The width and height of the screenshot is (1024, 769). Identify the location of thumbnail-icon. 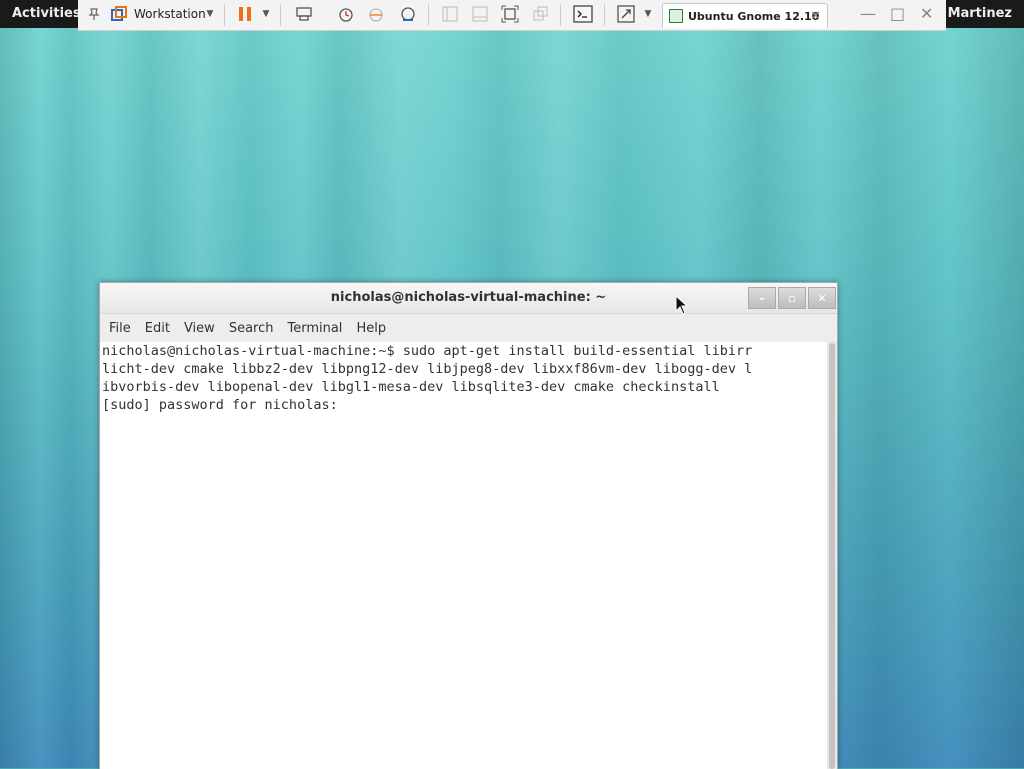
(480, 14).